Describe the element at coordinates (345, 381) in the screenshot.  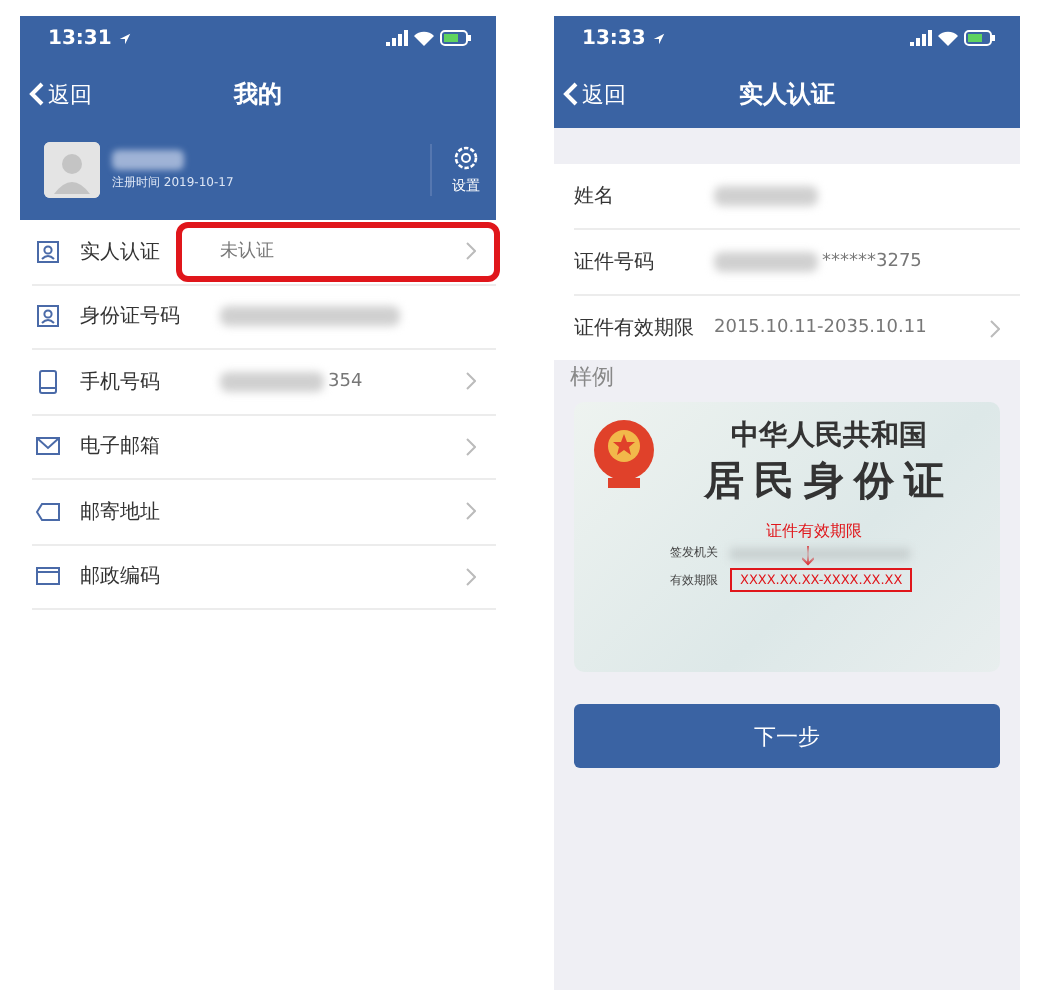
I see `item-value: 354` at that location.